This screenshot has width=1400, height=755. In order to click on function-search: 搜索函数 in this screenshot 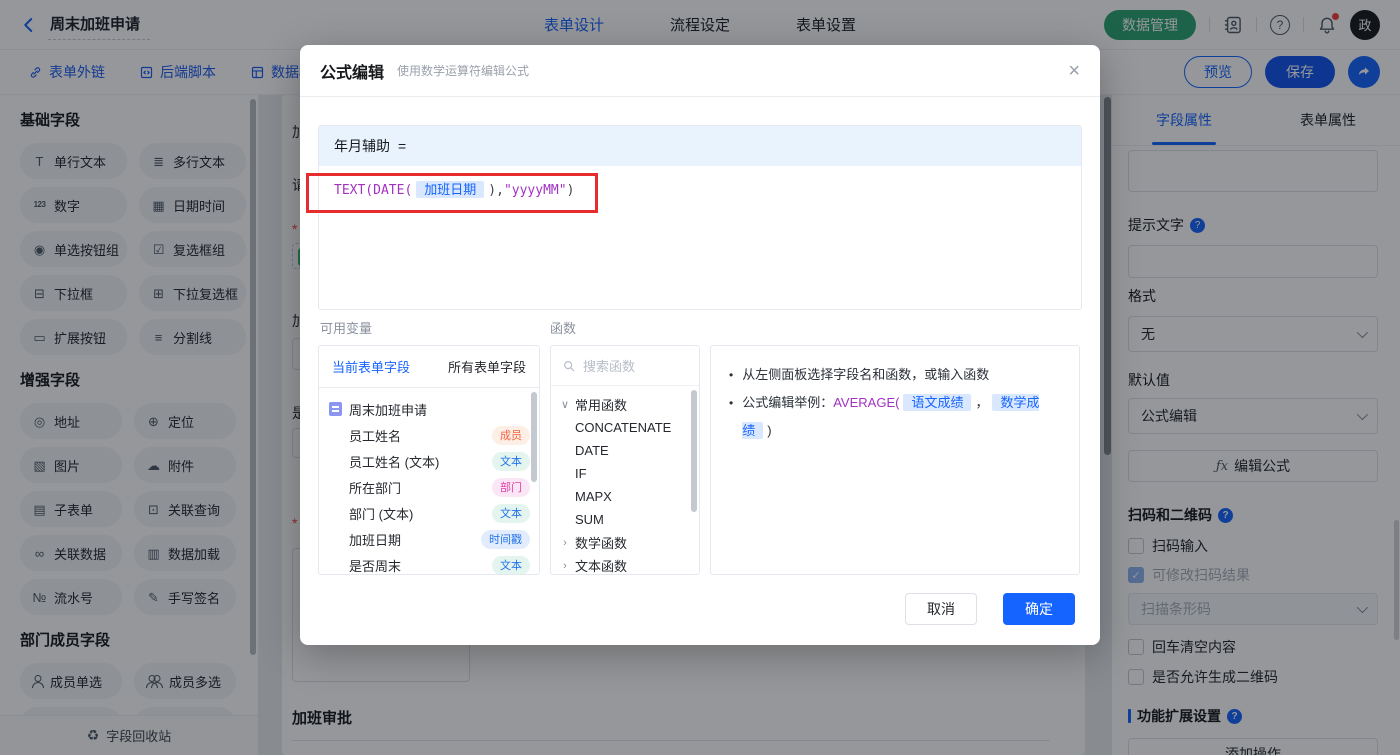, I will do `click(625, 366)`.